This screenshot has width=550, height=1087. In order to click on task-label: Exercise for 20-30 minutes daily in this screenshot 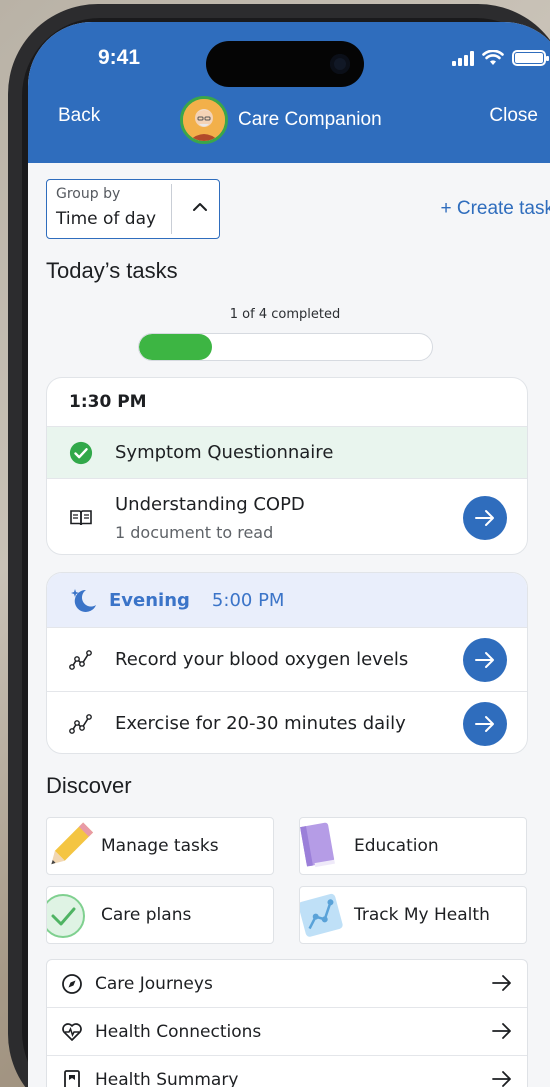, I will do `click(260, 723)`.